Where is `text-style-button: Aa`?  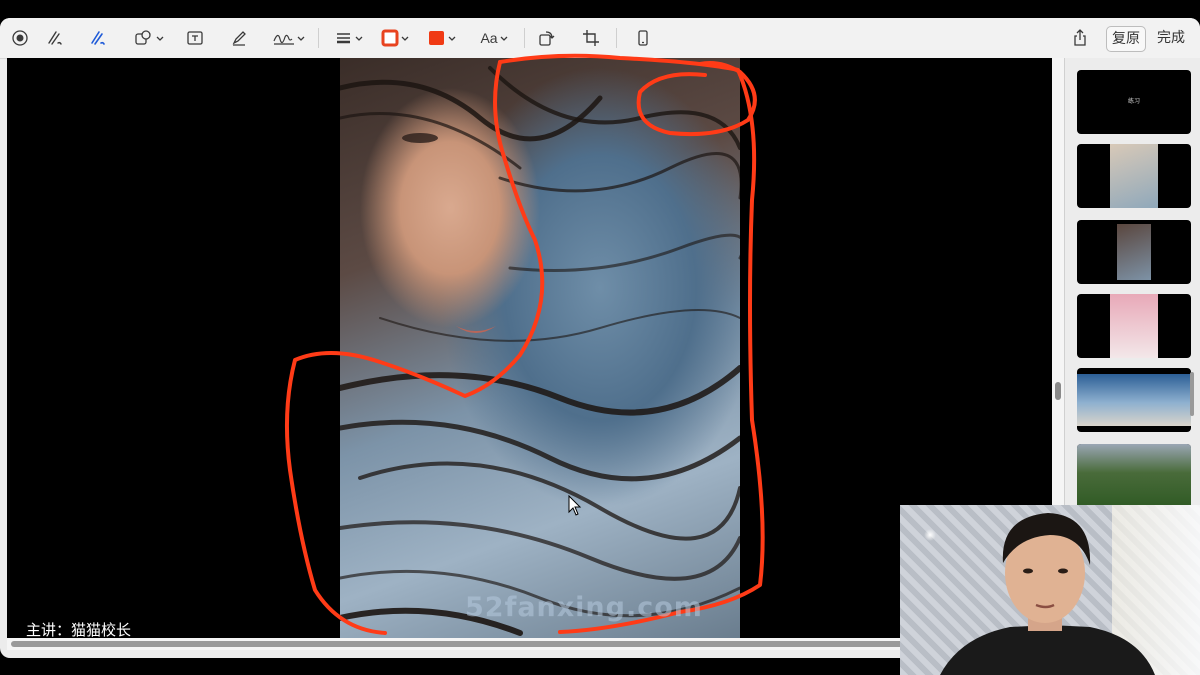 text-style-button: Aa is located at coordinates (495, 38).